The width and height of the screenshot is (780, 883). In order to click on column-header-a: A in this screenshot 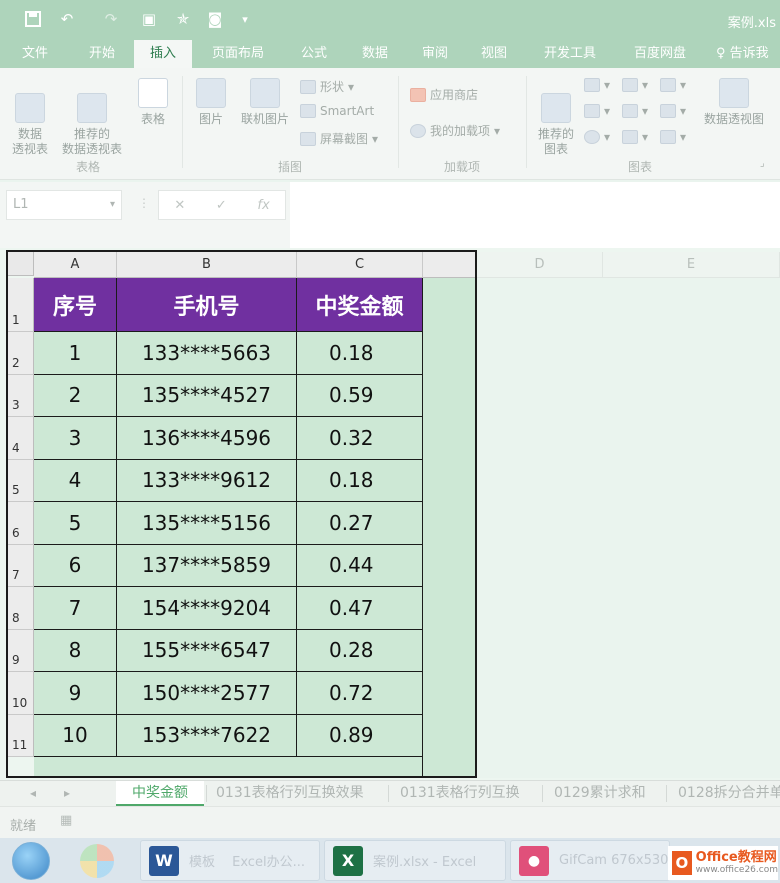, I will do `click(75, 265)`.